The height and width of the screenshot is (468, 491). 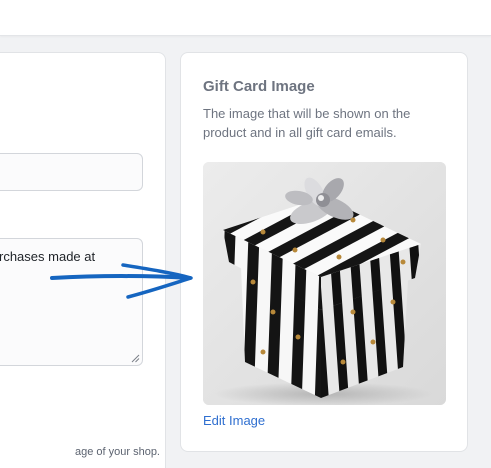 I want to click on card-title: Gift Card Image, so click(x=259, y=86).